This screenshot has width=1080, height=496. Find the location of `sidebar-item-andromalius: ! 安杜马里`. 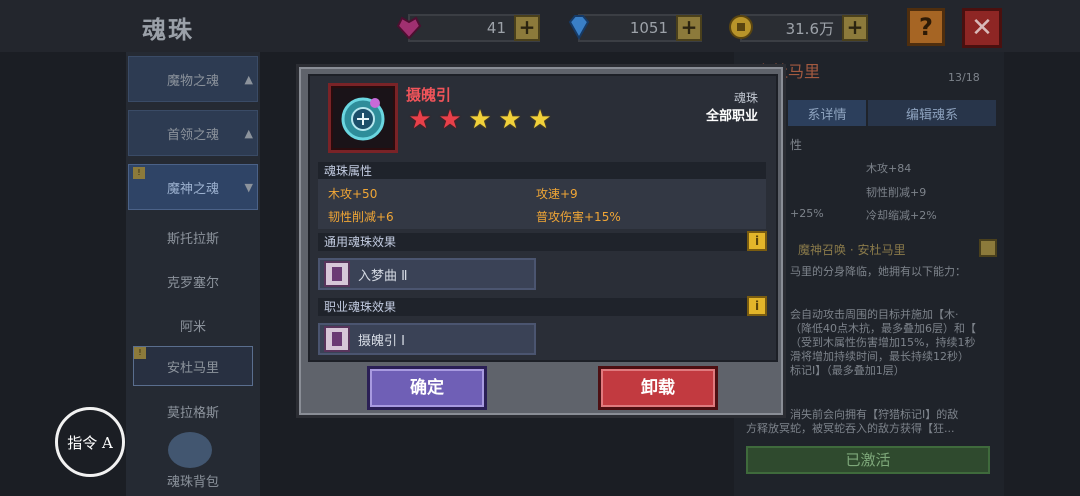

sidebar-item-andromalius: ! 安杜马里 is located at coordinates (193, 366).